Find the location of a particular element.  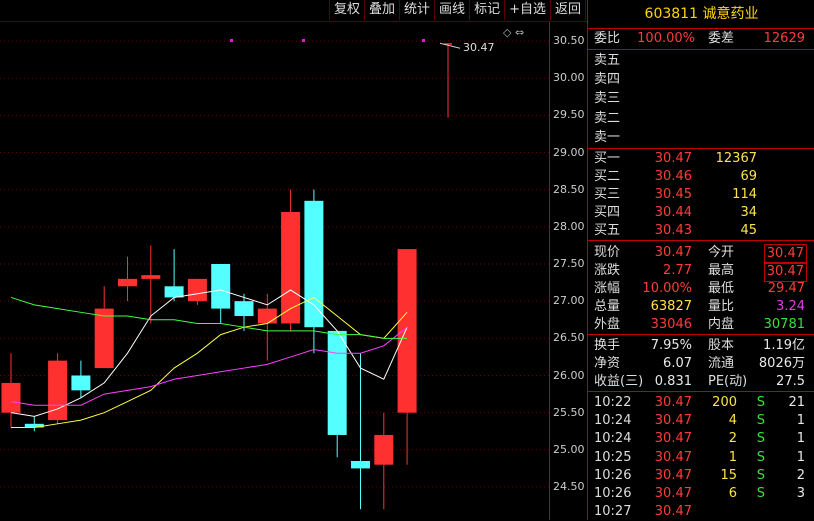

statistics-button: 统计 is located at coordinates (416, 10).